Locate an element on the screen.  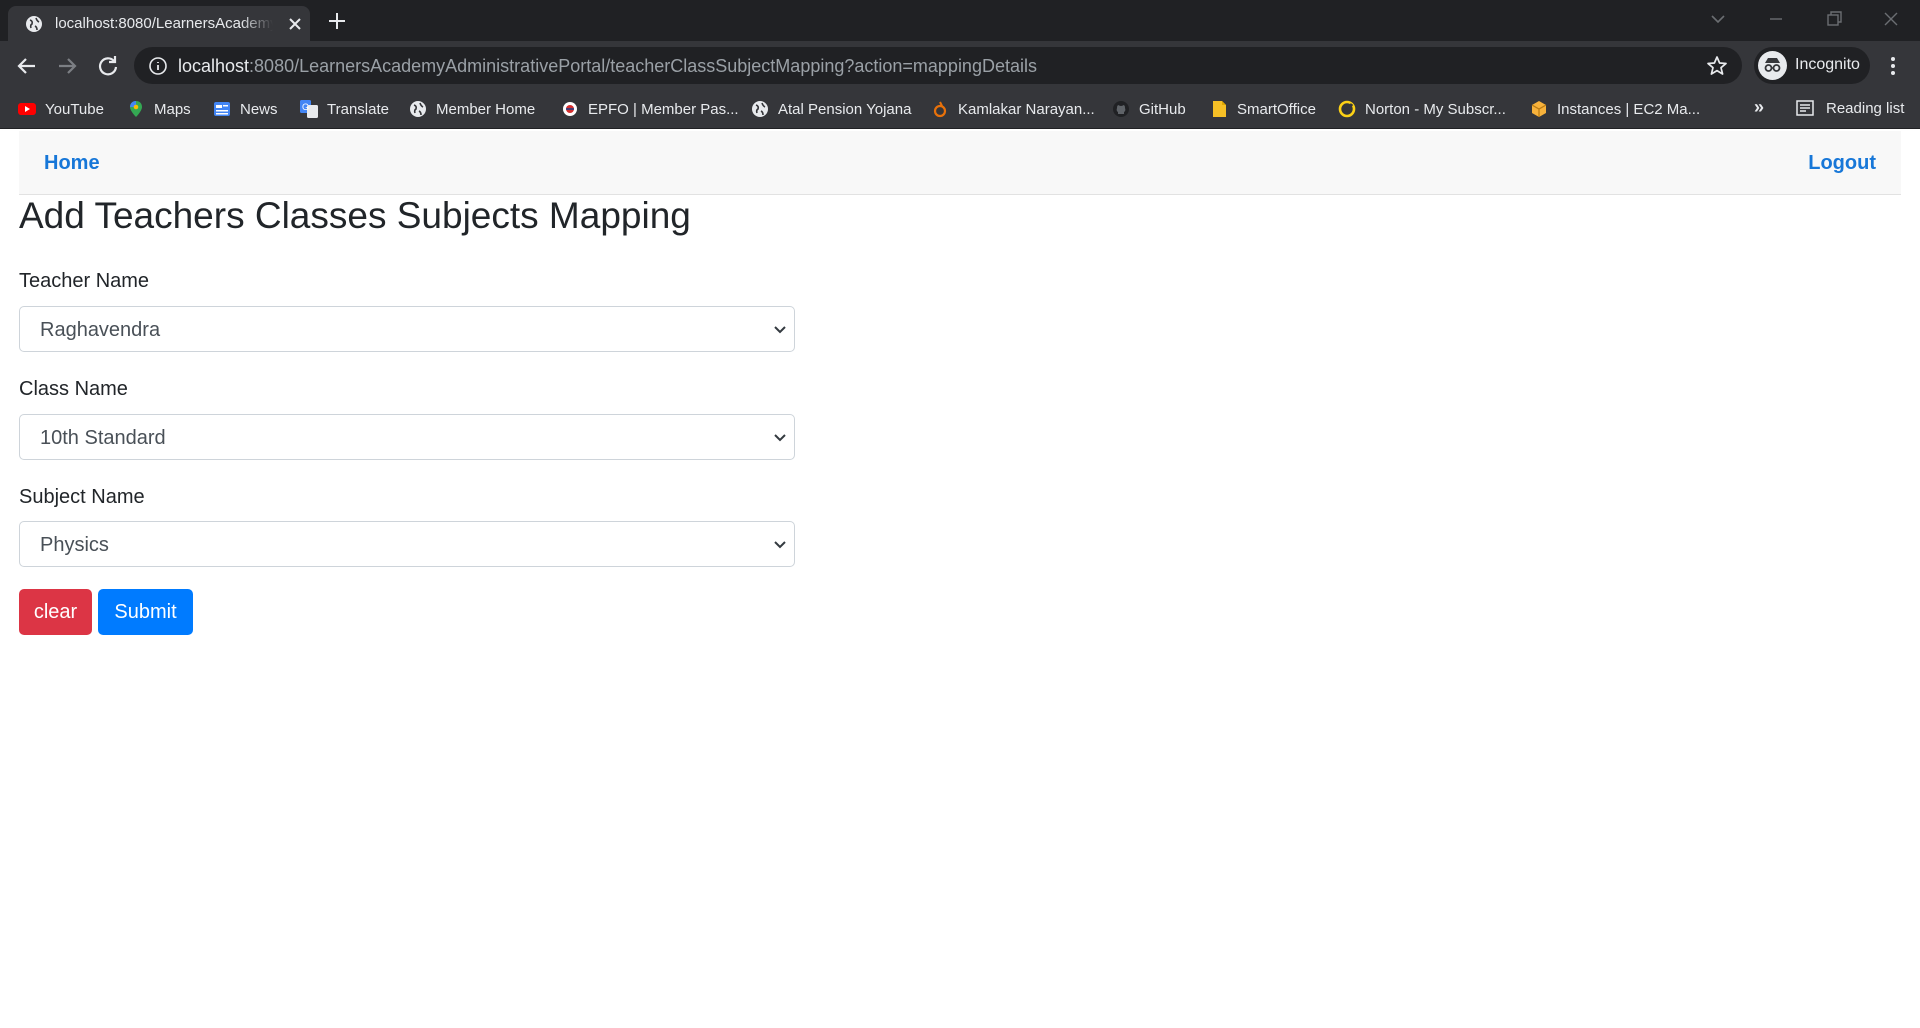
teacher-name-label: Teacher Name is located at coordinates (84, 281).